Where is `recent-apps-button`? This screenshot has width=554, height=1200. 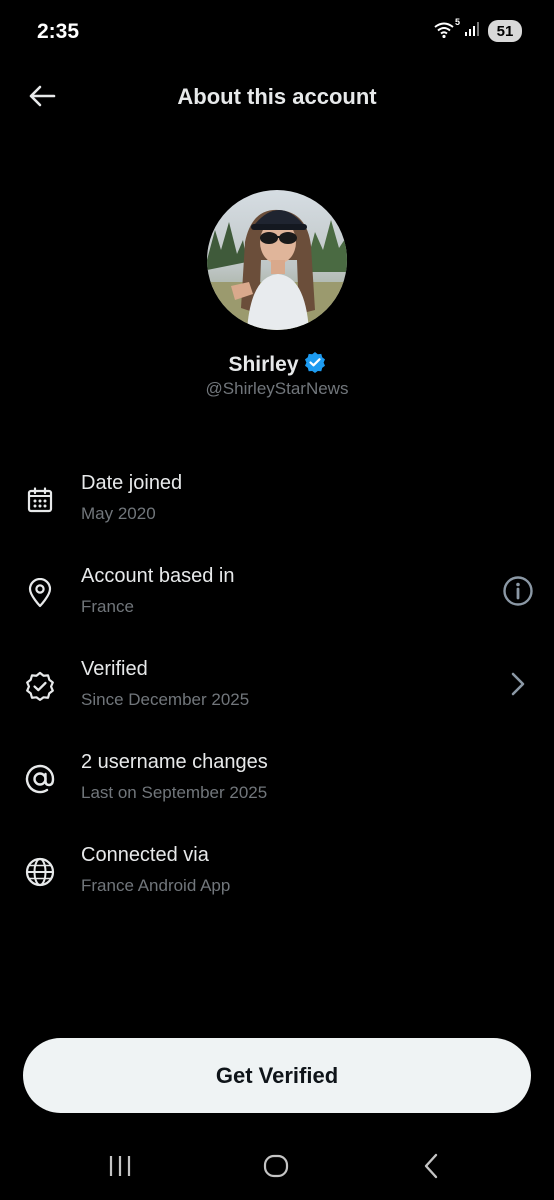
recent-apps-button is located at coordinates (120, 1168).